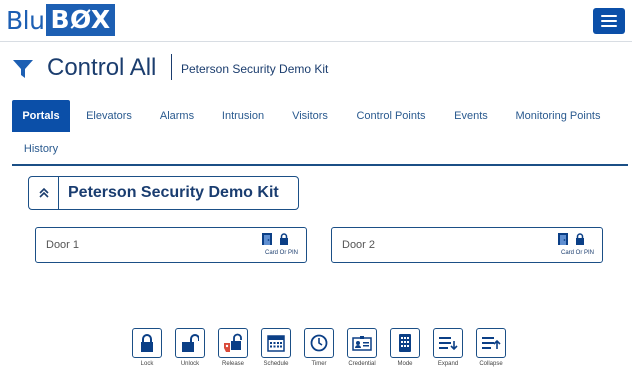 This screenshot has height=377, width=632. I want to click on tab-portals: Portals, so click(41, 116).